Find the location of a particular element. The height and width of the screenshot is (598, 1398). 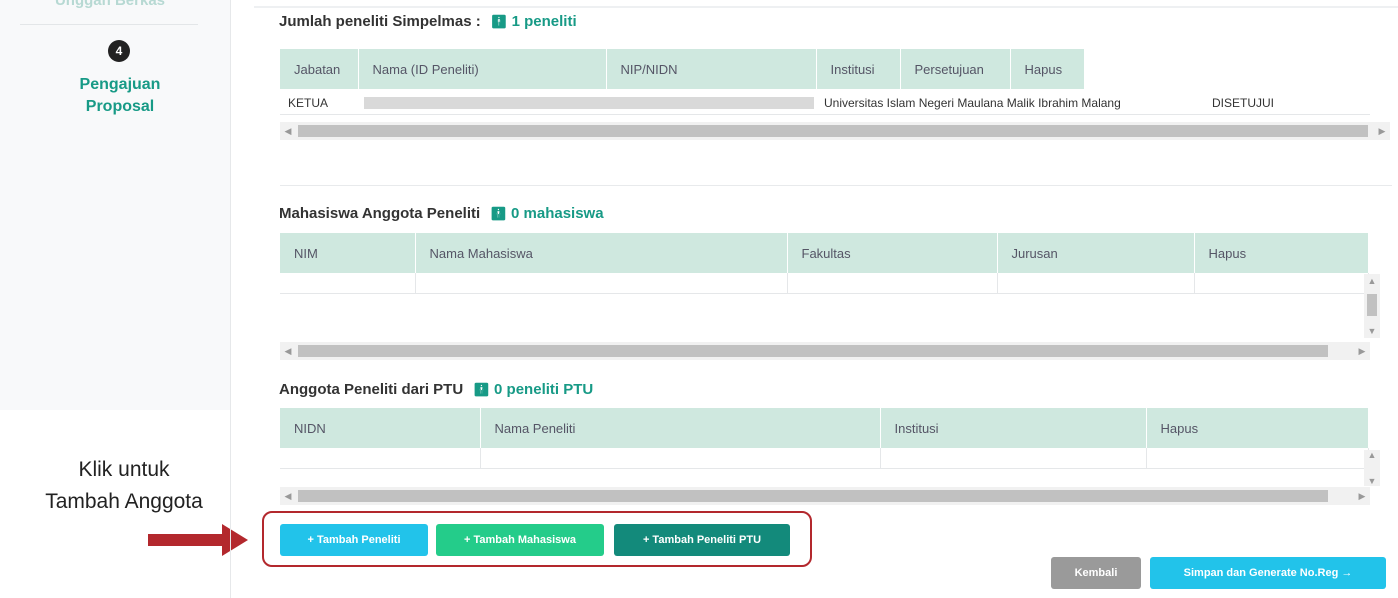

col-jabatan: Jabatan is located at coordinates (319, 69).